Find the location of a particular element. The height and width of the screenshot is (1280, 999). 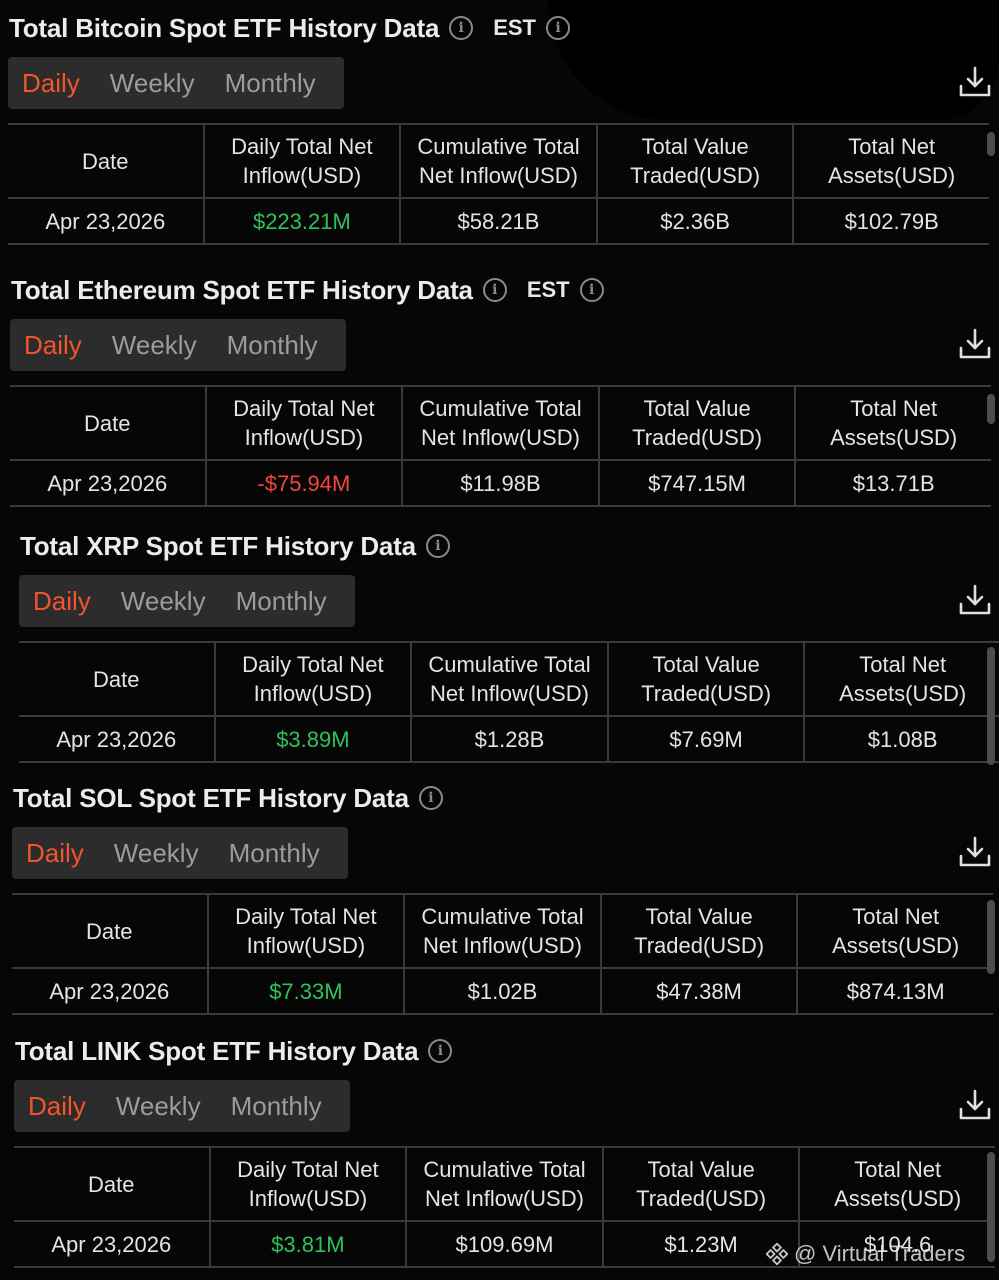

section-title: Total XRP Spot ETF History Data is located at coordinates (218, 545).